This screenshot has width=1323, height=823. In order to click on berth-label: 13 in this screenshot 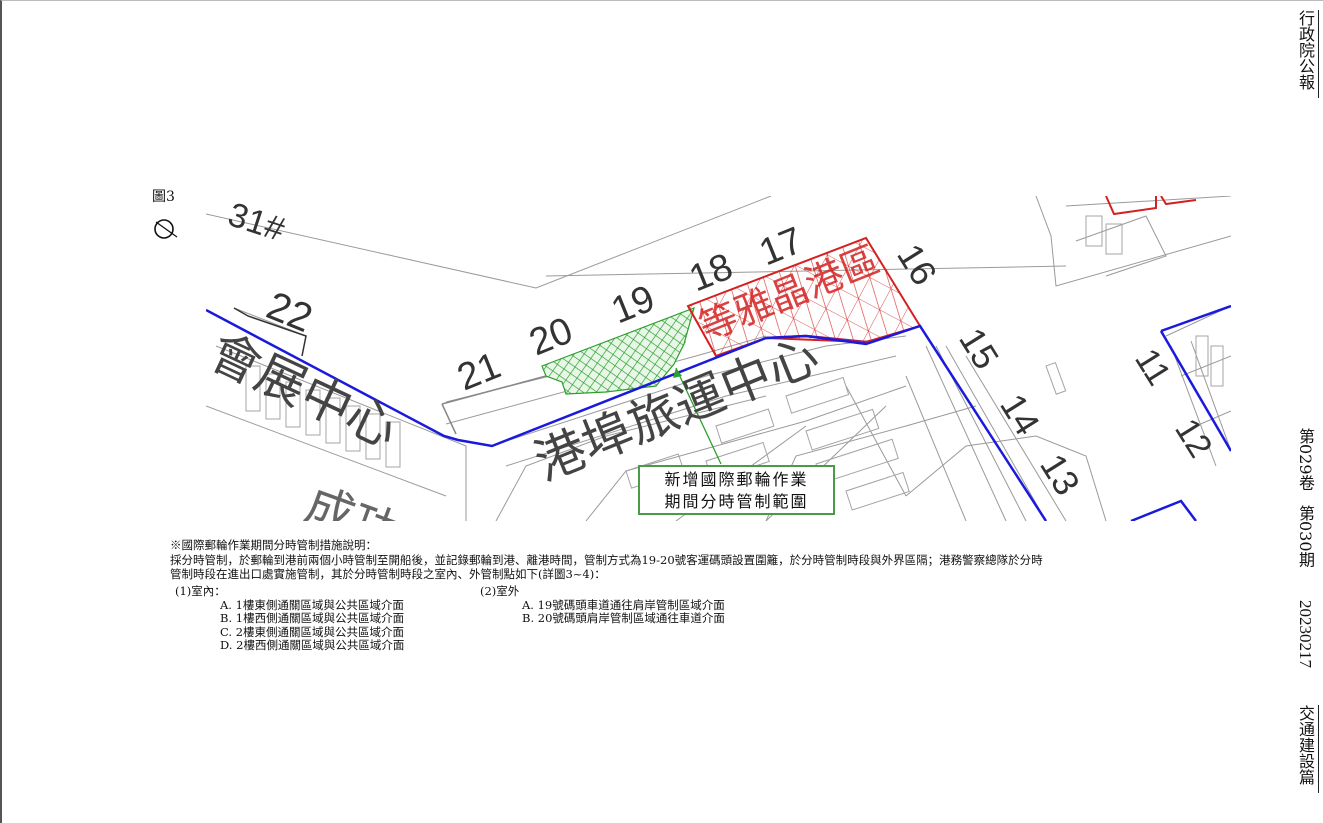, I will do `click(1060, 475)`.